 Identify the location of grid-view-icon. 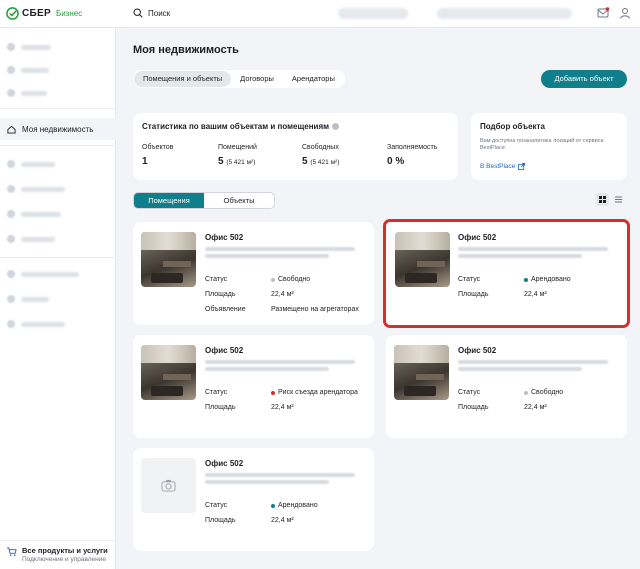
(602, 199).